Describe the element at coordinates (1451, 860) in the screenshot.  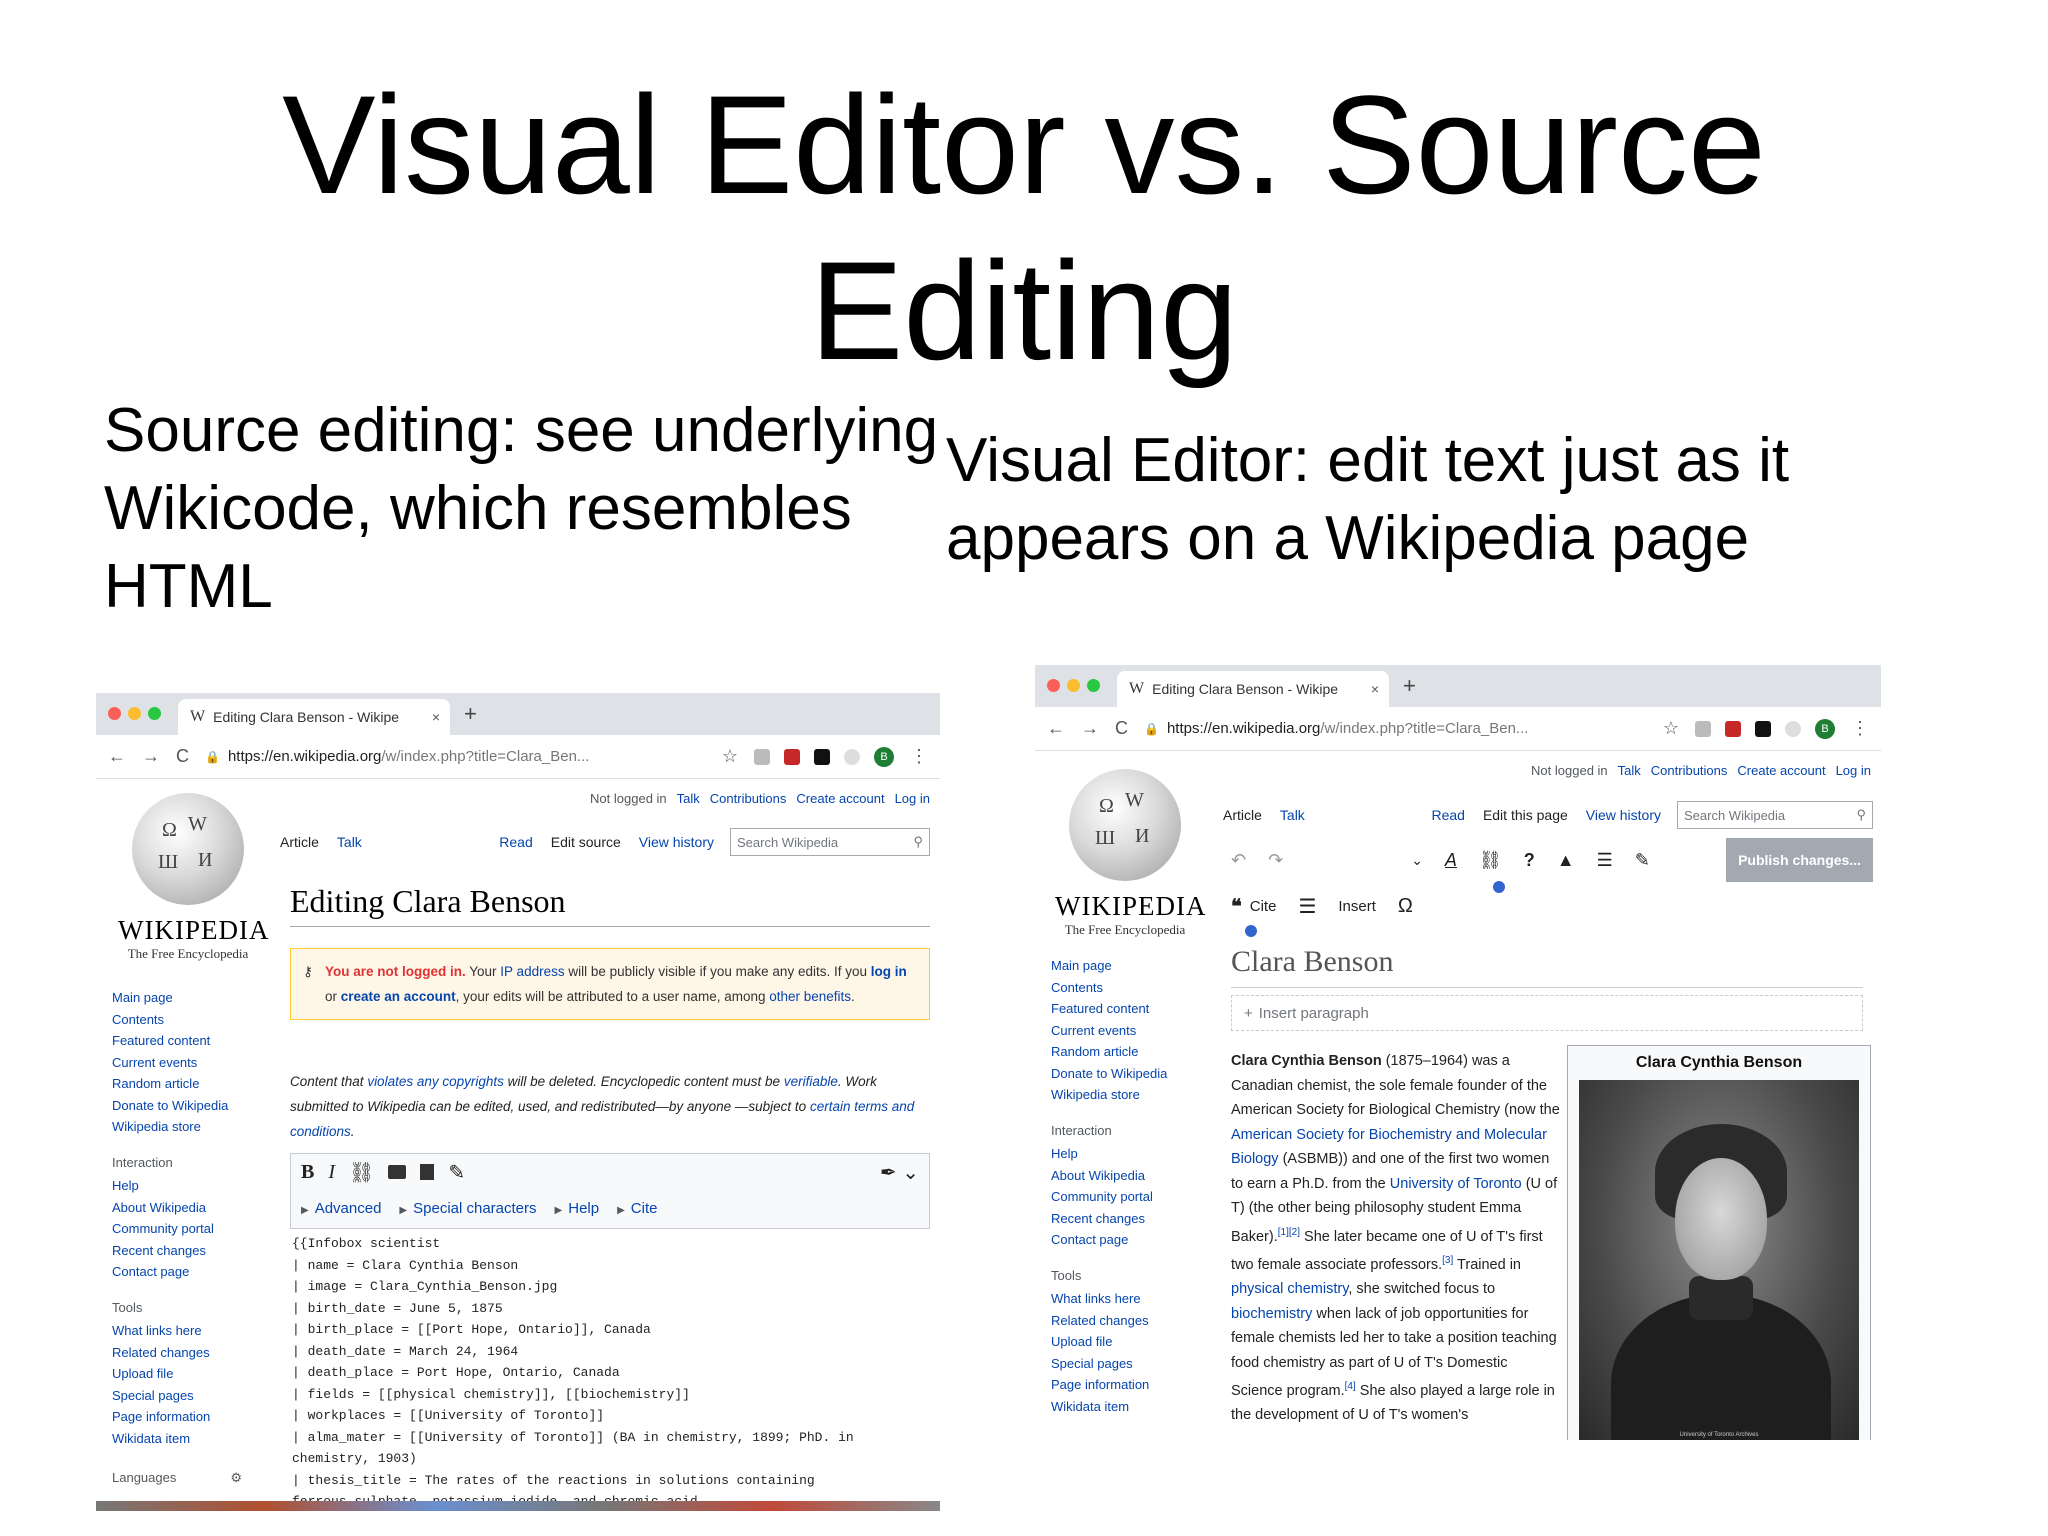
I see `text-style-button: A` at that location.